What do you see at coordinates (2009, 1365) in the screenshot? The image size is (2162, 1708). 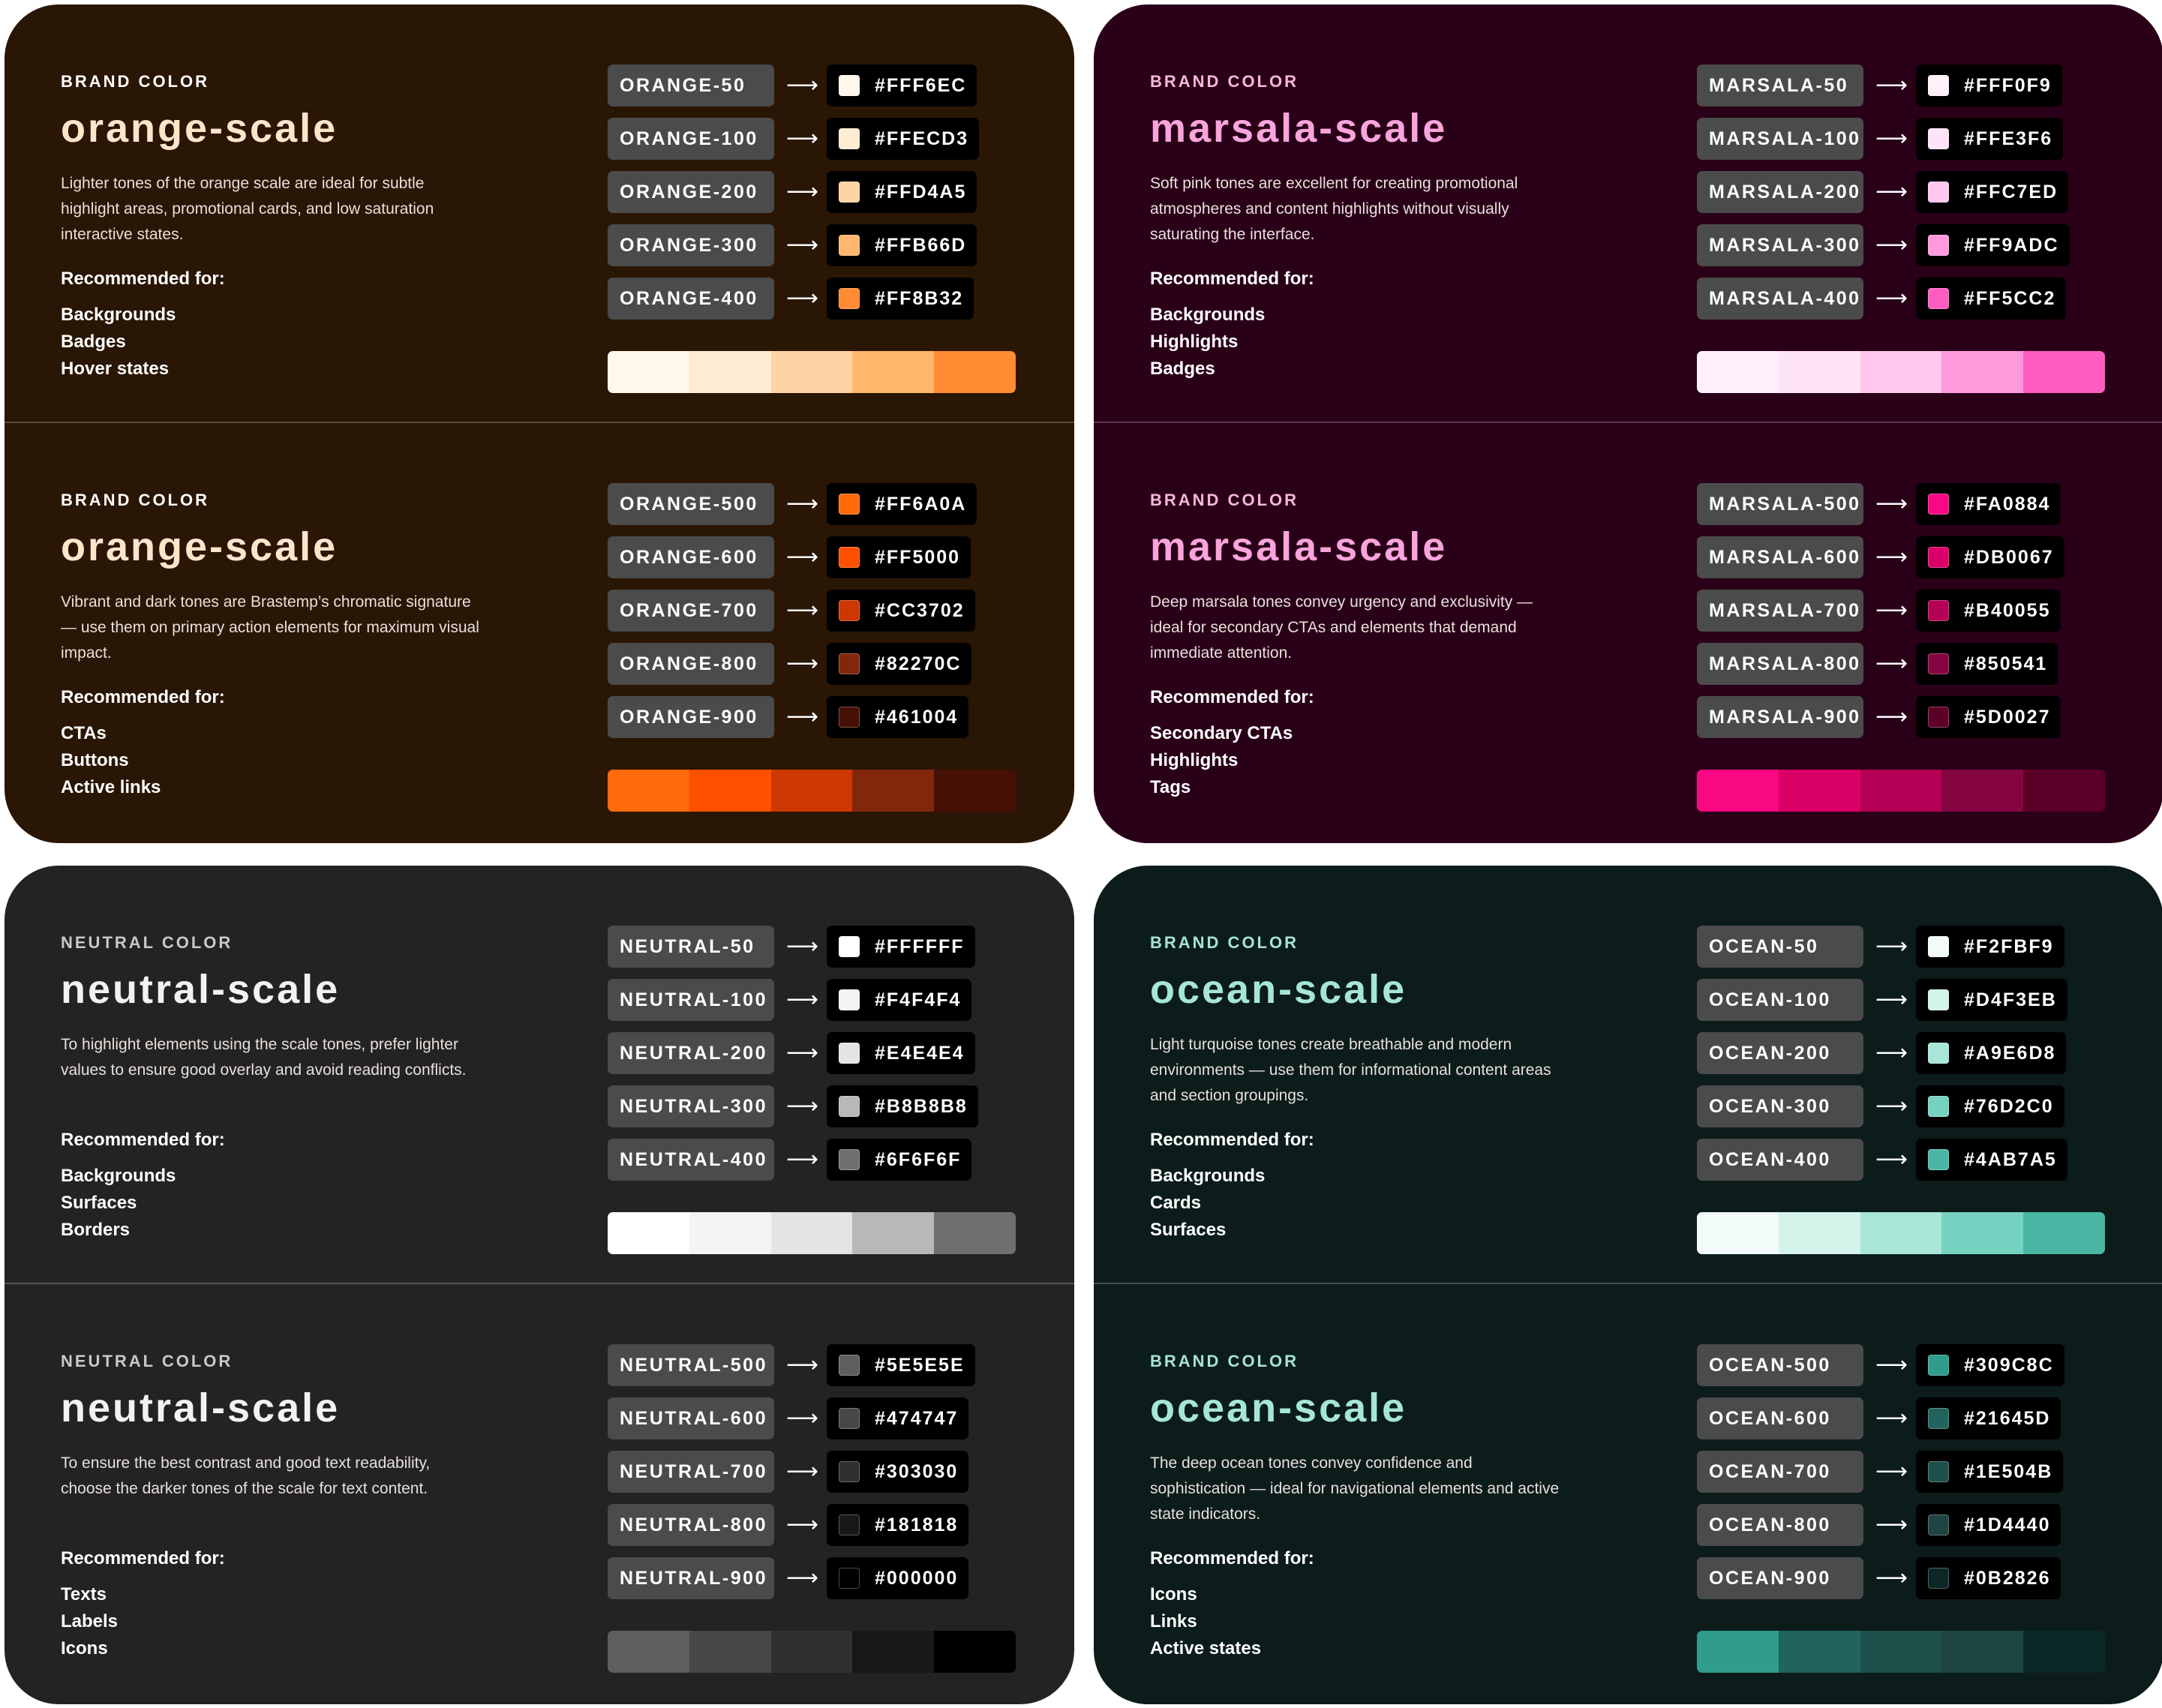 I see `hex-code: #309C8C` at bounding box center [2009, 1365].